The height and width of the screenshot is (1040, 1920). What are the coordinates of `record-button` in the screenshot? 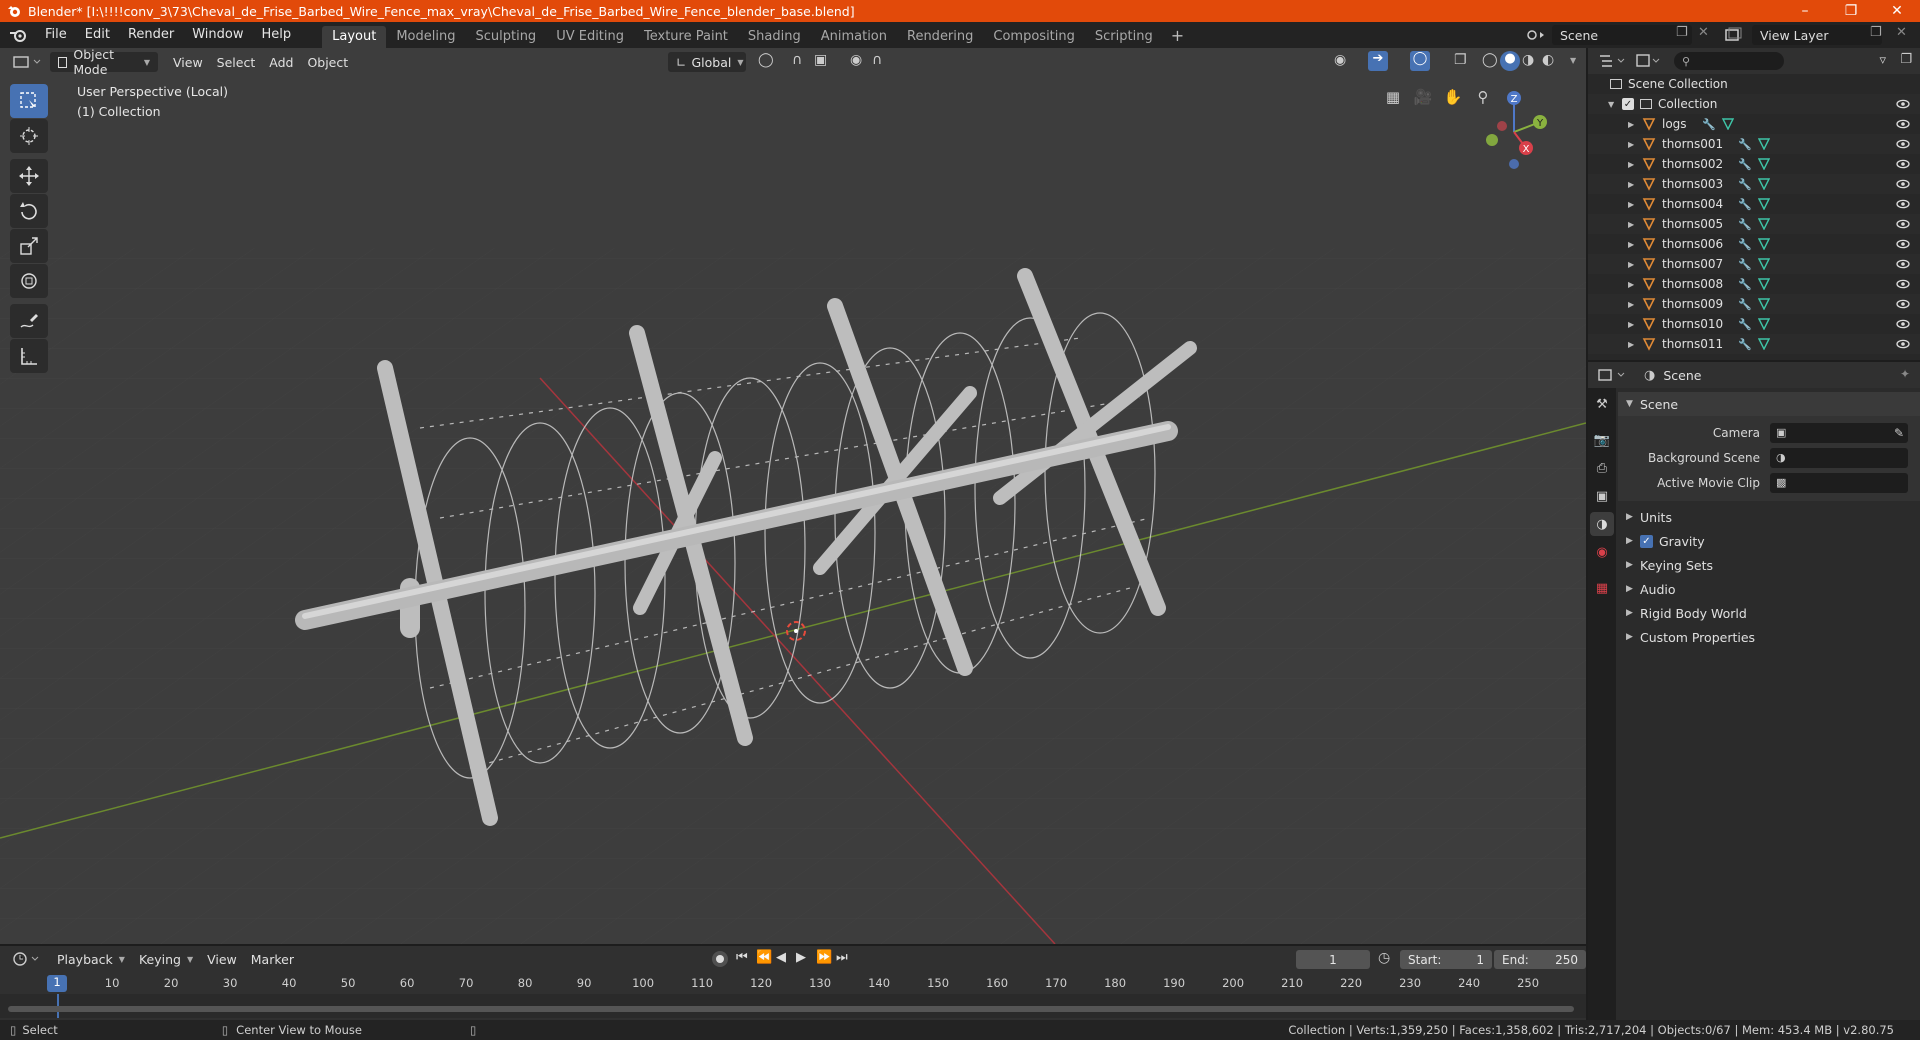 It's located at (720, 959).